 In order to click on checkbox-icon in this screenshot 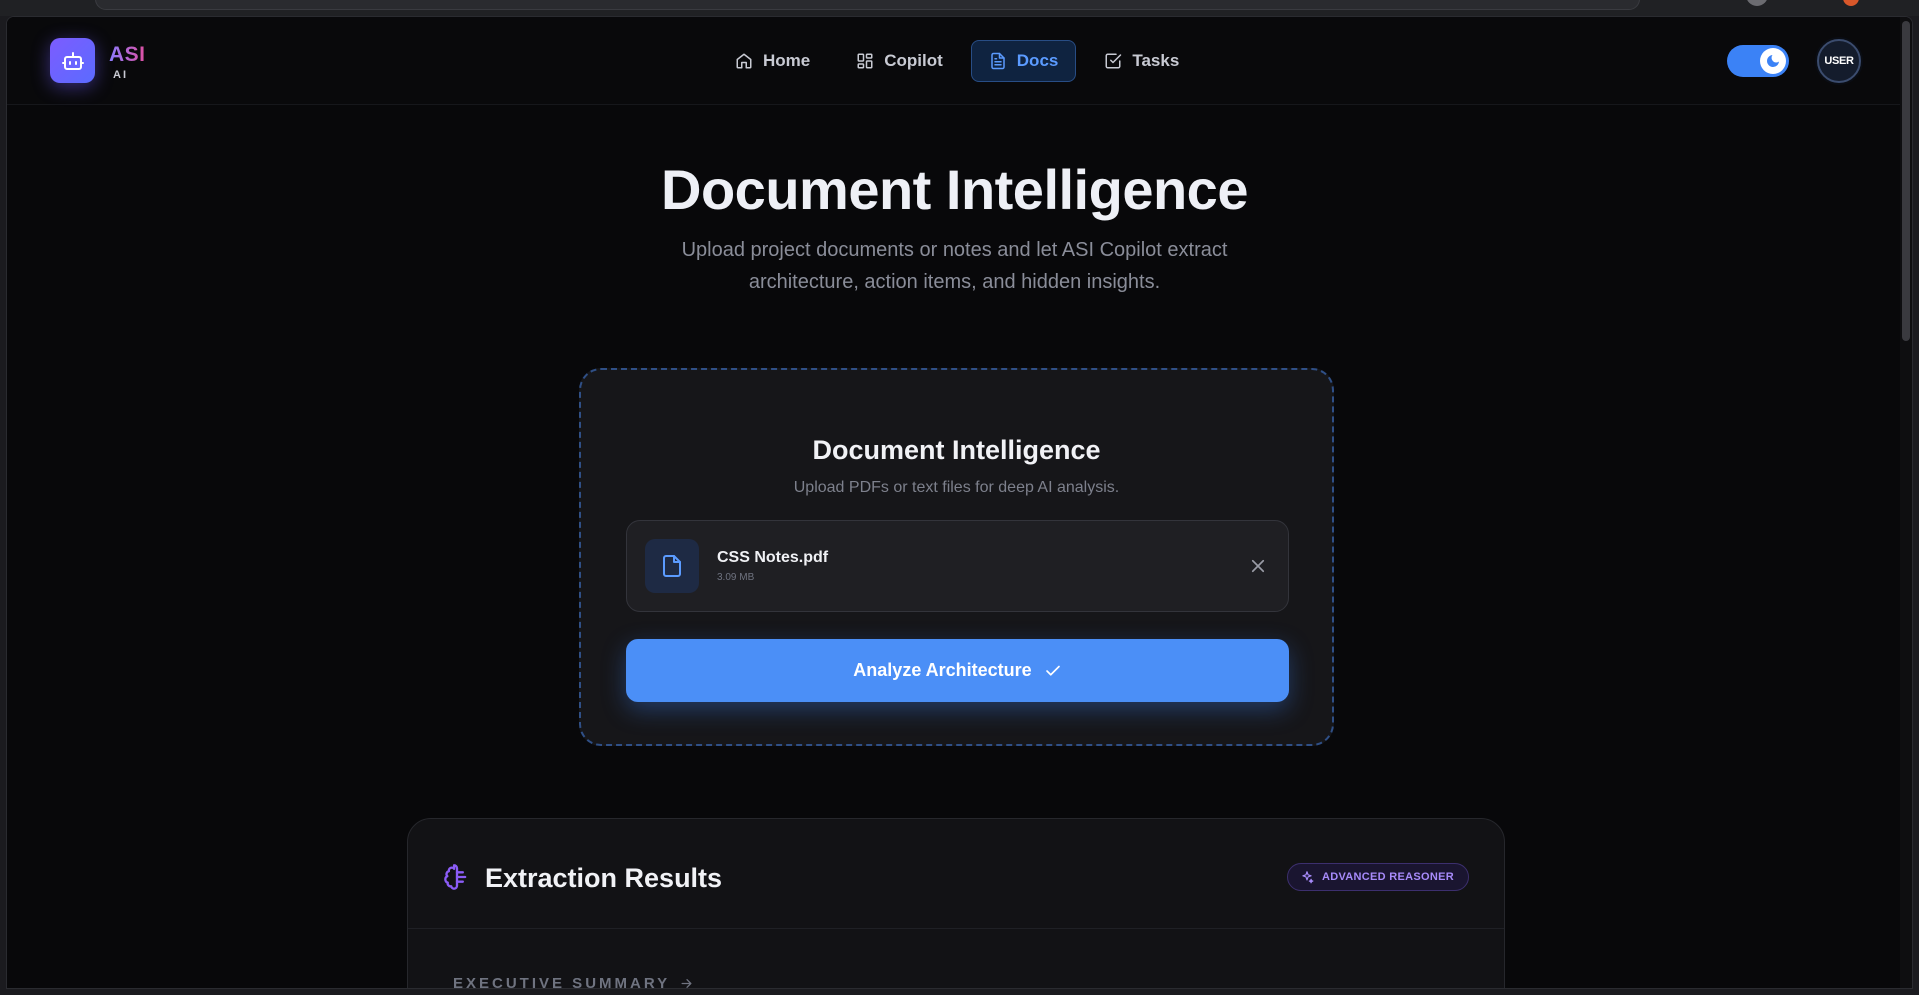, I will do `click(1113, 61)`.